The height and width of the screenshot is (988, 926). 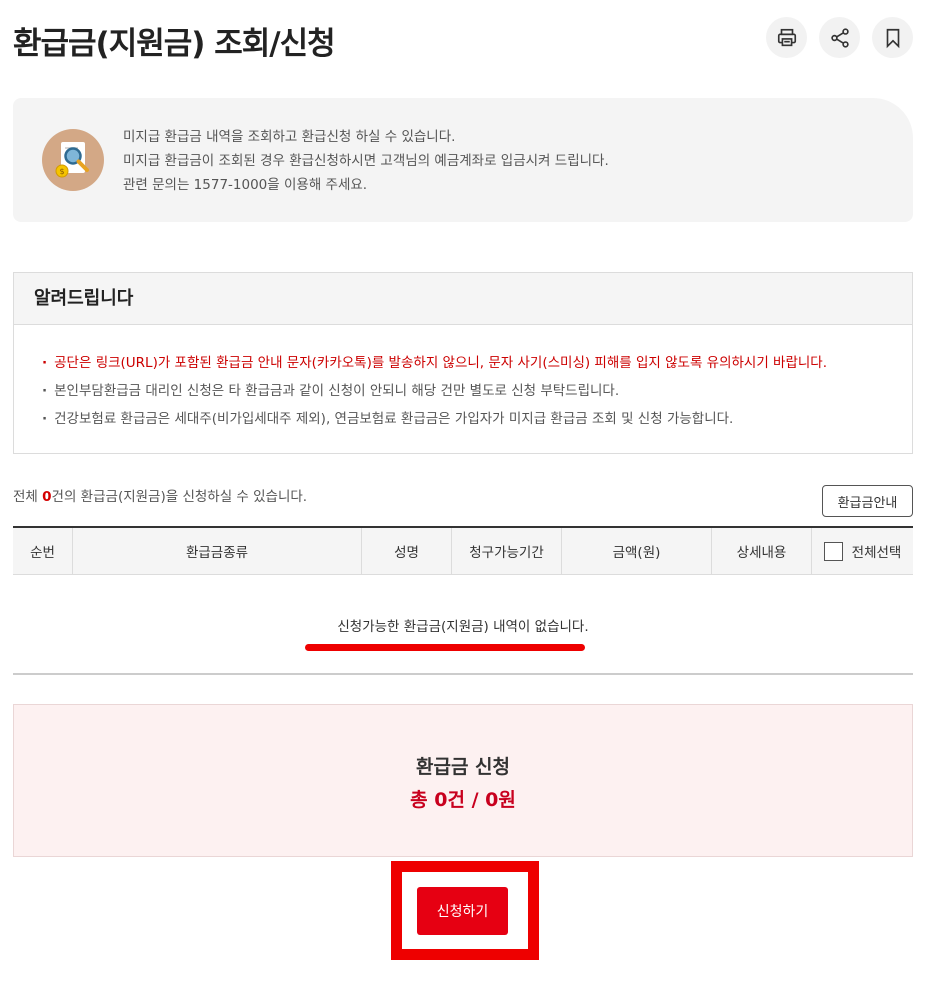 I want to click on select-all-header: 전체선택, so click(x=862, y=551).